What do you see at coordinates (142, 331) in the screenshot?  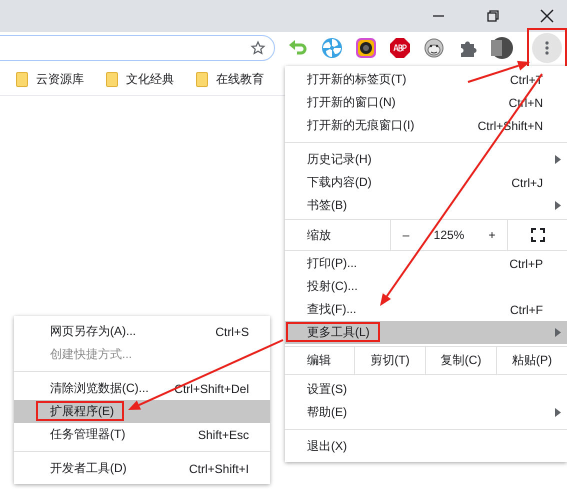 I see `menu-item: 网页另存为(A)... Ctrl+S` at bounding box center [142, 331].